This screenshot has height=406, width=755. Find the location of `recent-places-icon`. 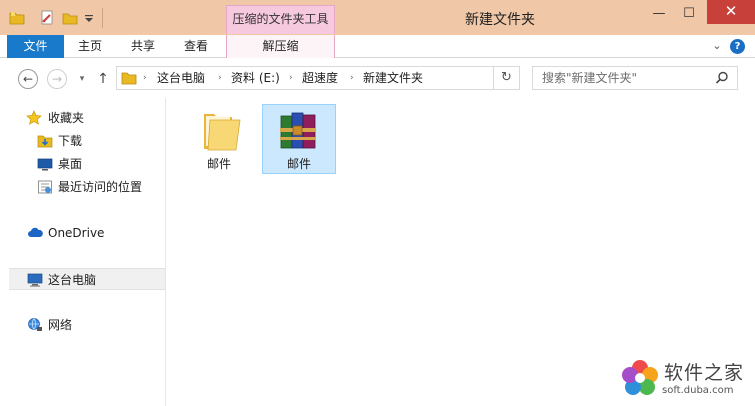

recent-places-icon is located at coordinates (45, 187).